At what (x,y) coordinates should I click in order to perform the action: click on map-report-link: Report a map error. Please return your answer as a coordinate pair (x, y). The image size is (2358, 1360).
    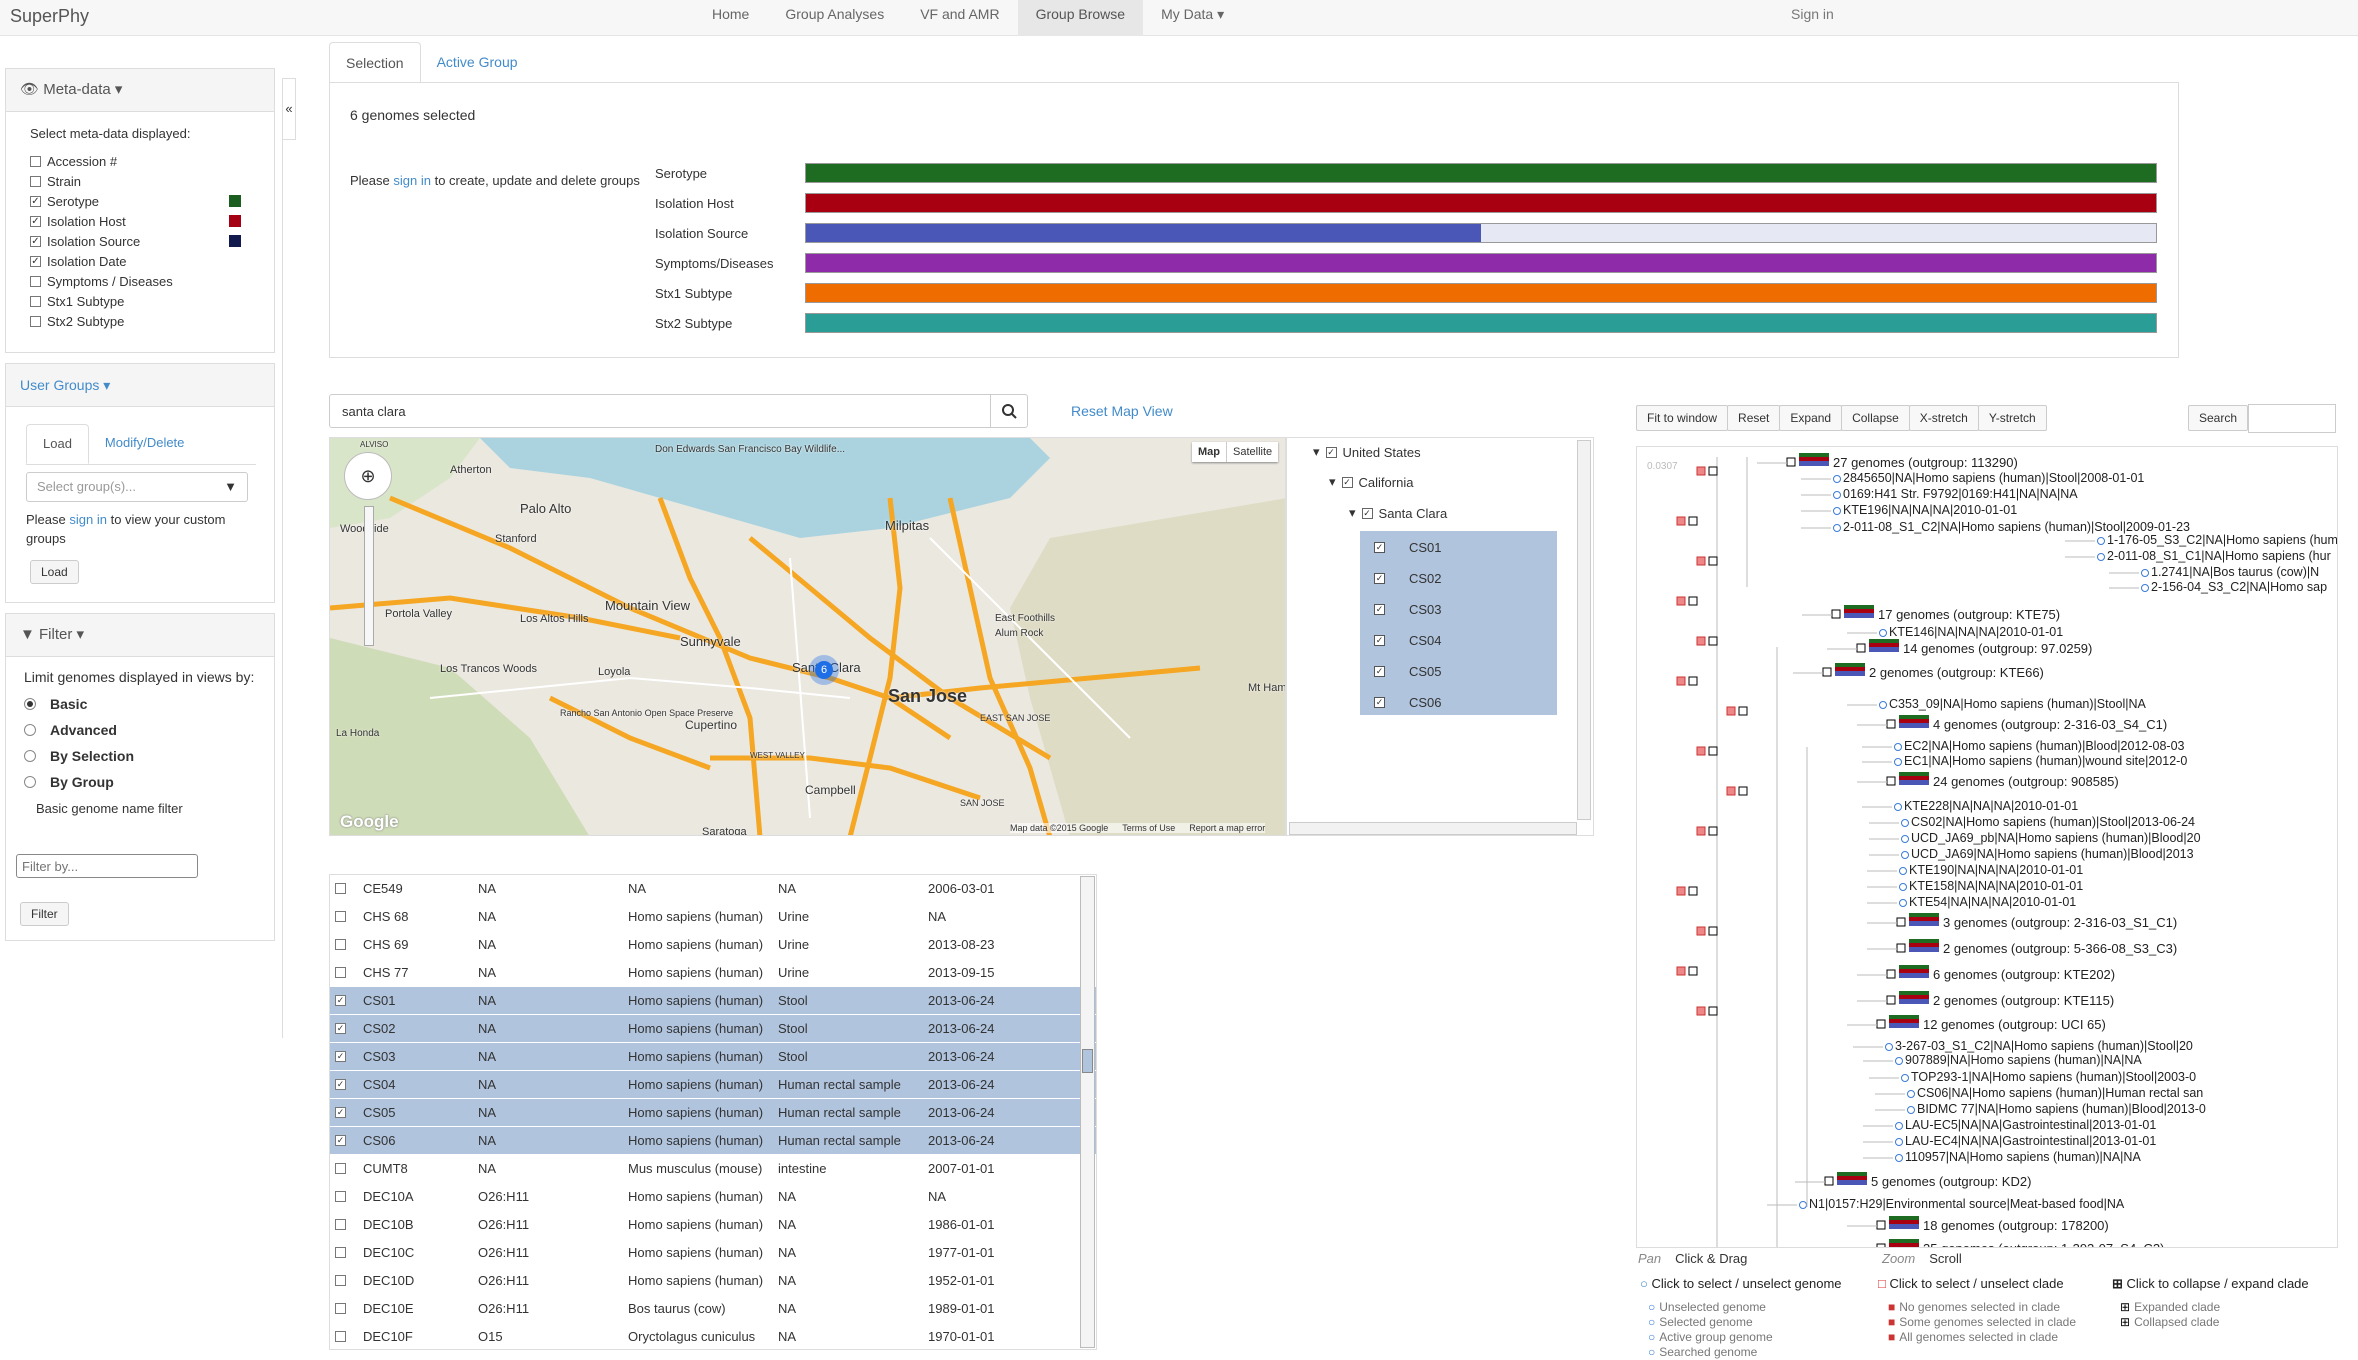
    Looking at the image, I should click on (1227, 828).